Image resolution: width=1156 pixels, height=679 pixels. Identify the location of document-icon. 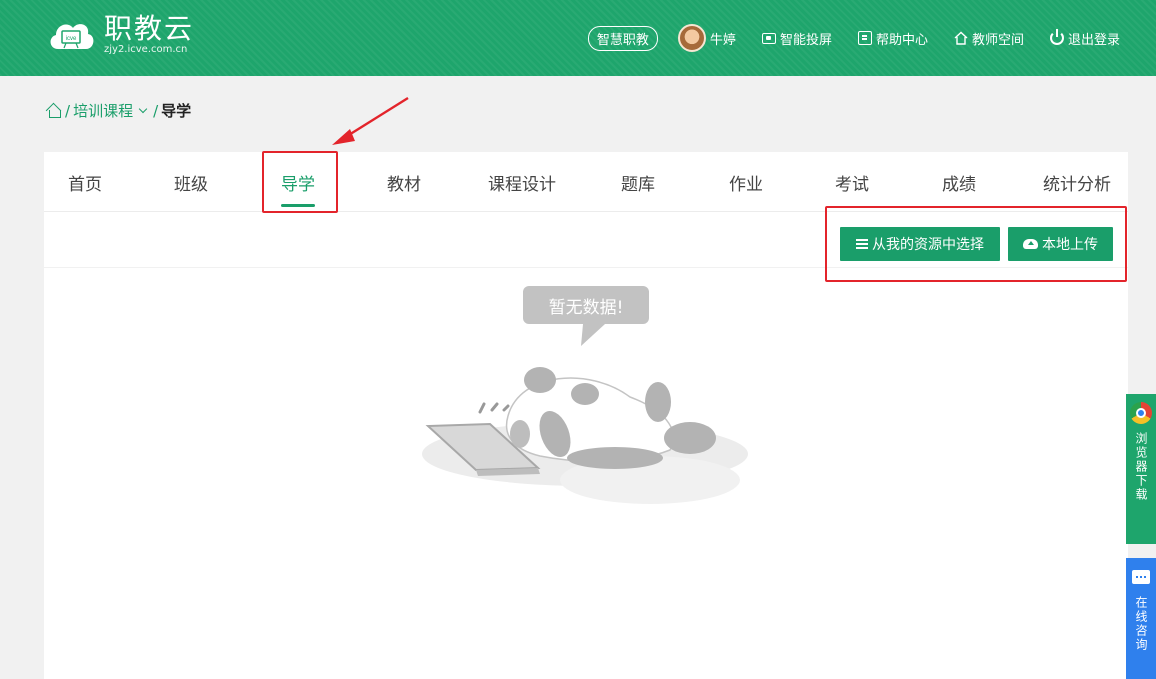
(864, 38).